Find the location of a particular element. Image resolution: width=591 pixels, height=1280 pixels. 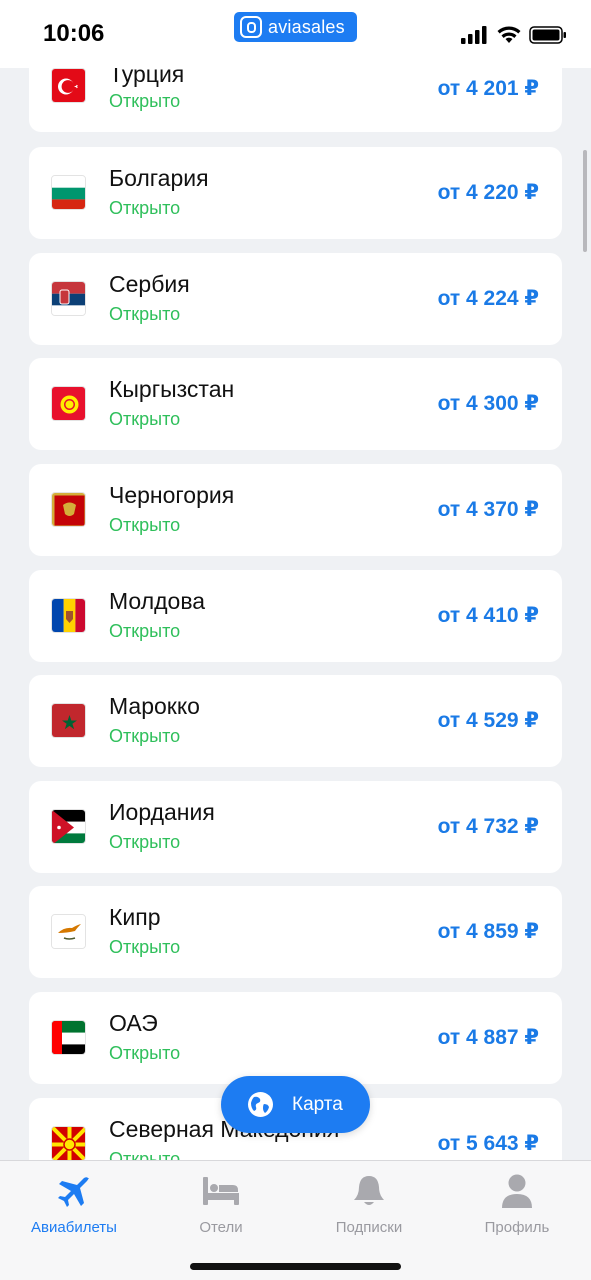

tab-label: Отели is located at coordinates (221, 1227).